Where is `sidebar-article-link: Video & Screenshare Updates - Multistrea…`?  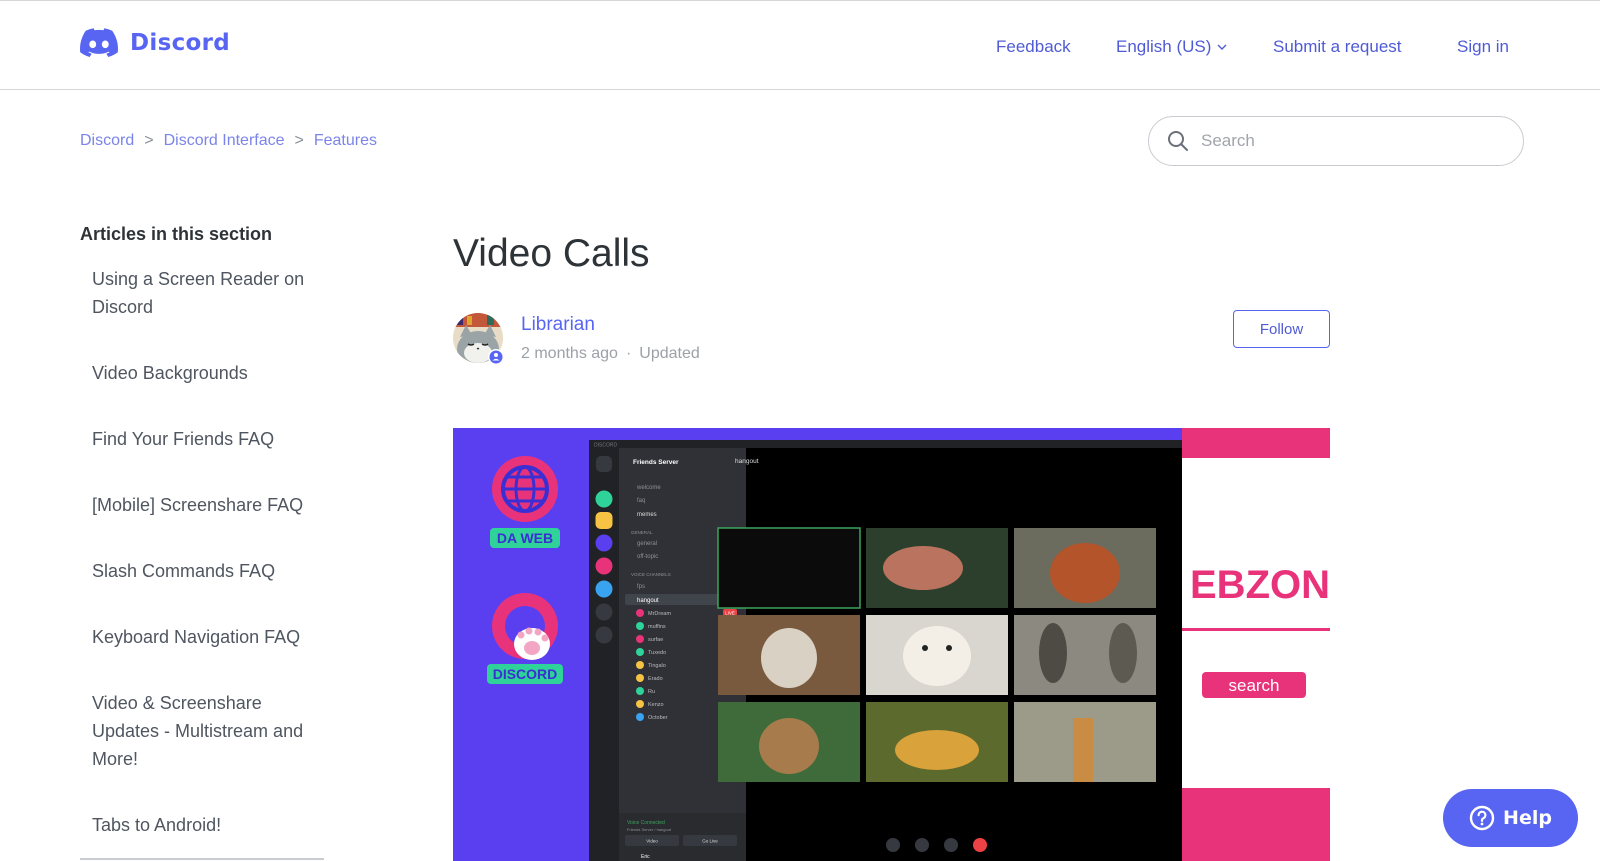
sidebar-article-link: Video & Screenshare Updates - Multistrea… is located at coordinates (197, 731).